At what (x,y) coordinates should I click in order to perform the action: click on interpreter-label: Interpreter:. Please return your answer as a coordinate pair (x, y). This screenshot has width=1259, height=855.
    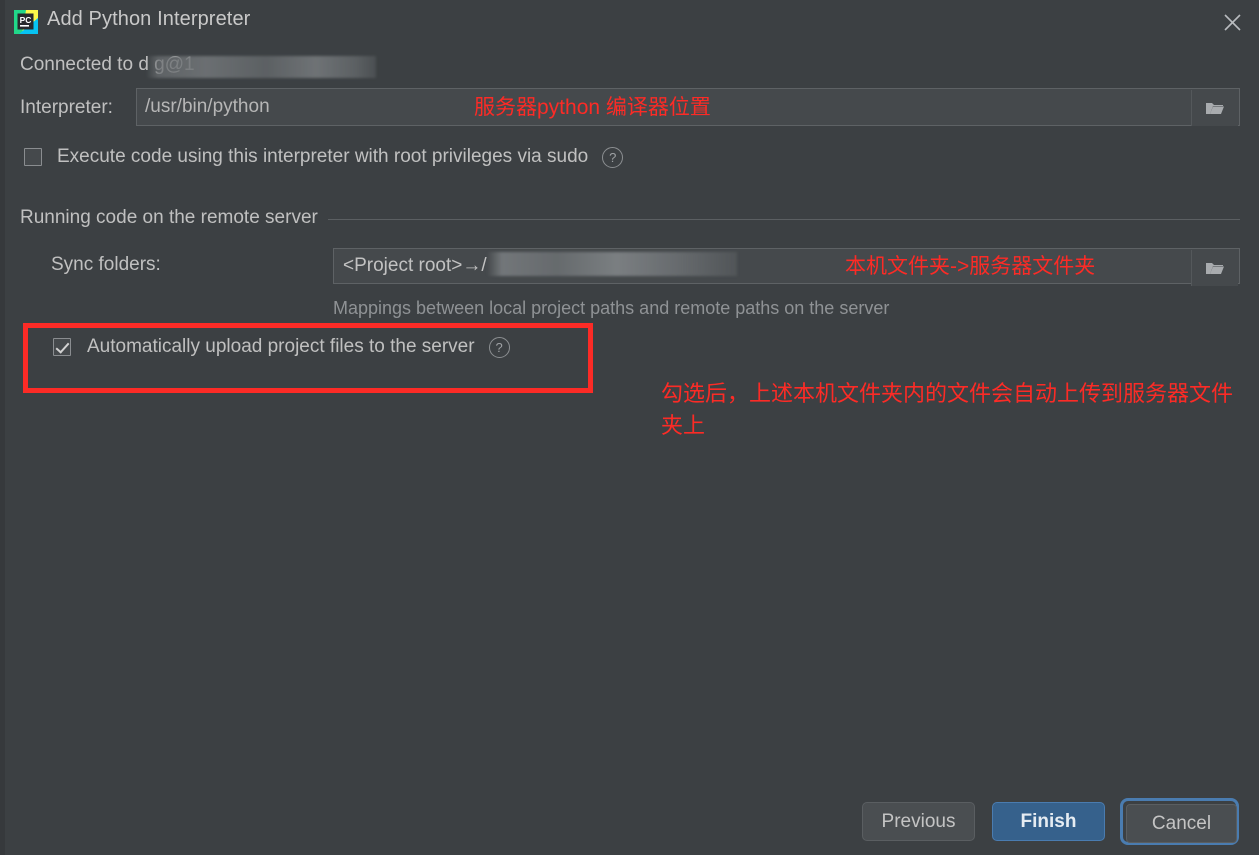
    Looking at the image, I should click on (66, 107).